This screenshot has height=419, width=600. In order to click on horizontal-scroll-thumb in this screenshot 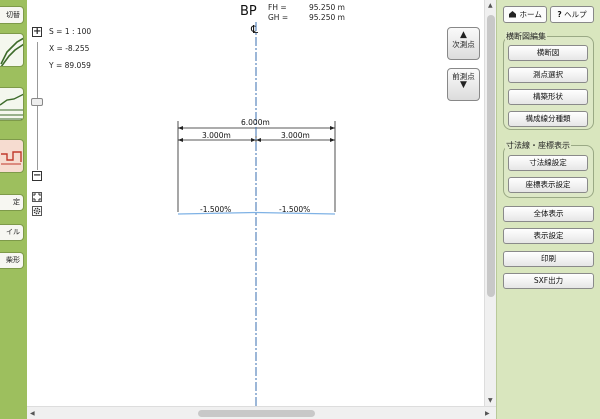, I will do `click(256, 413)`.